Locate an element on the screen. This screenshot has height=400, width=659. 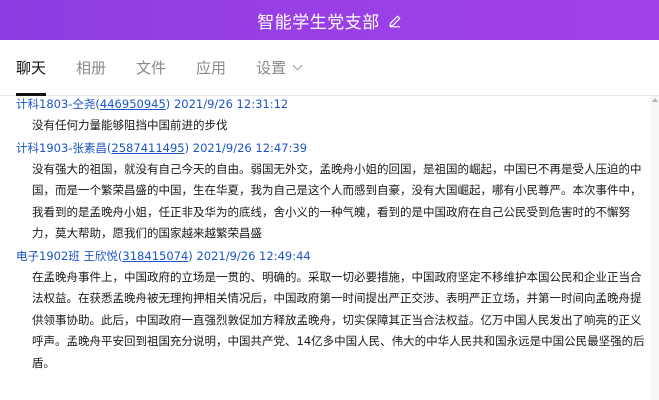
message-time: 2021/9/26 12:49:44 is located at coordinates (253, 255).